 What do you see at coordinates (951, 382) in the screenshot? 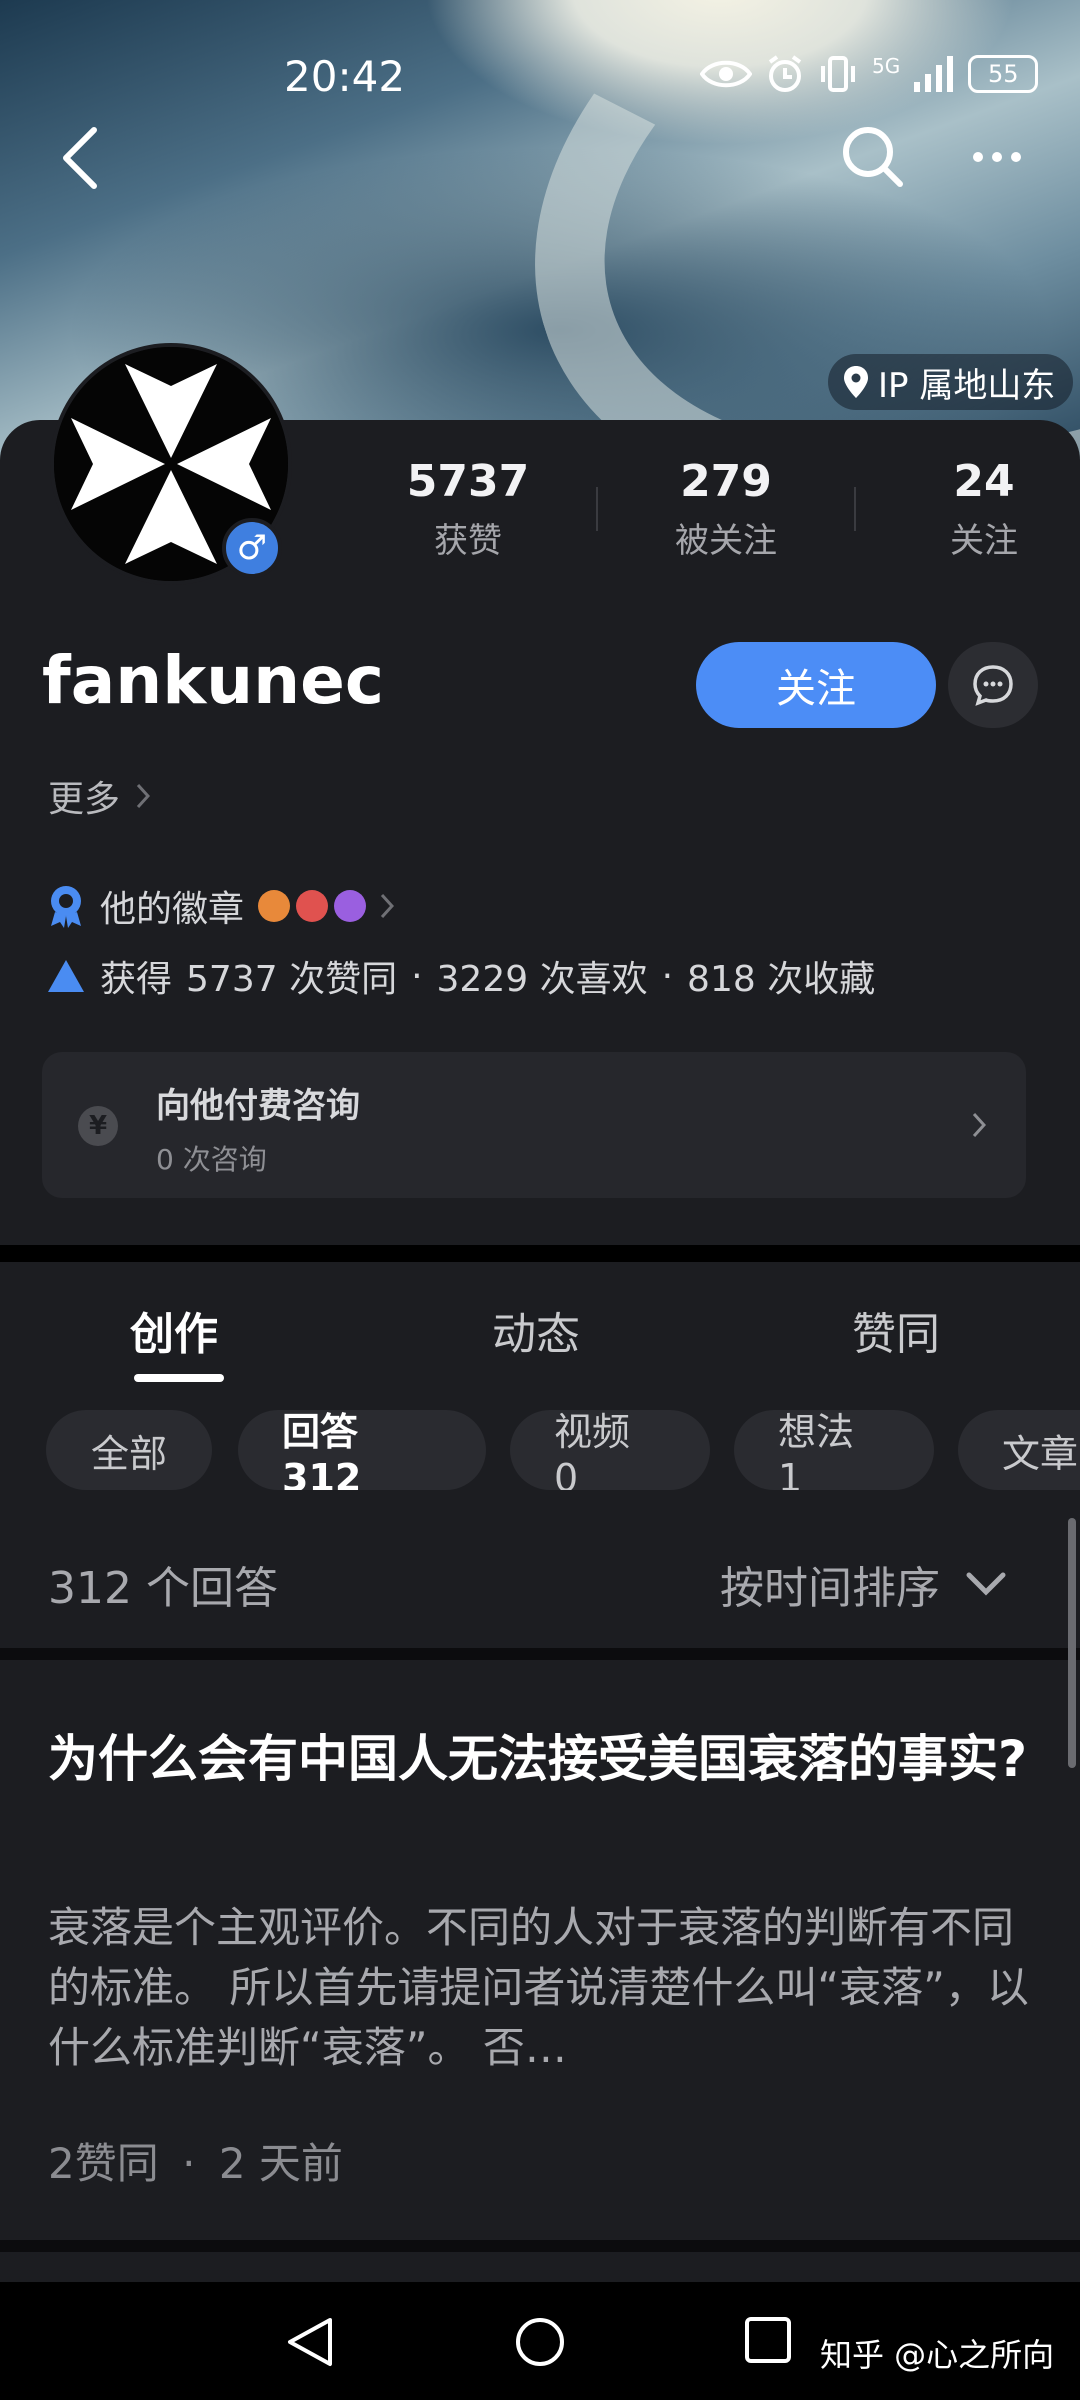
I see `ip-location-badge: IP 属地山东` at bounding box center [951, 382].